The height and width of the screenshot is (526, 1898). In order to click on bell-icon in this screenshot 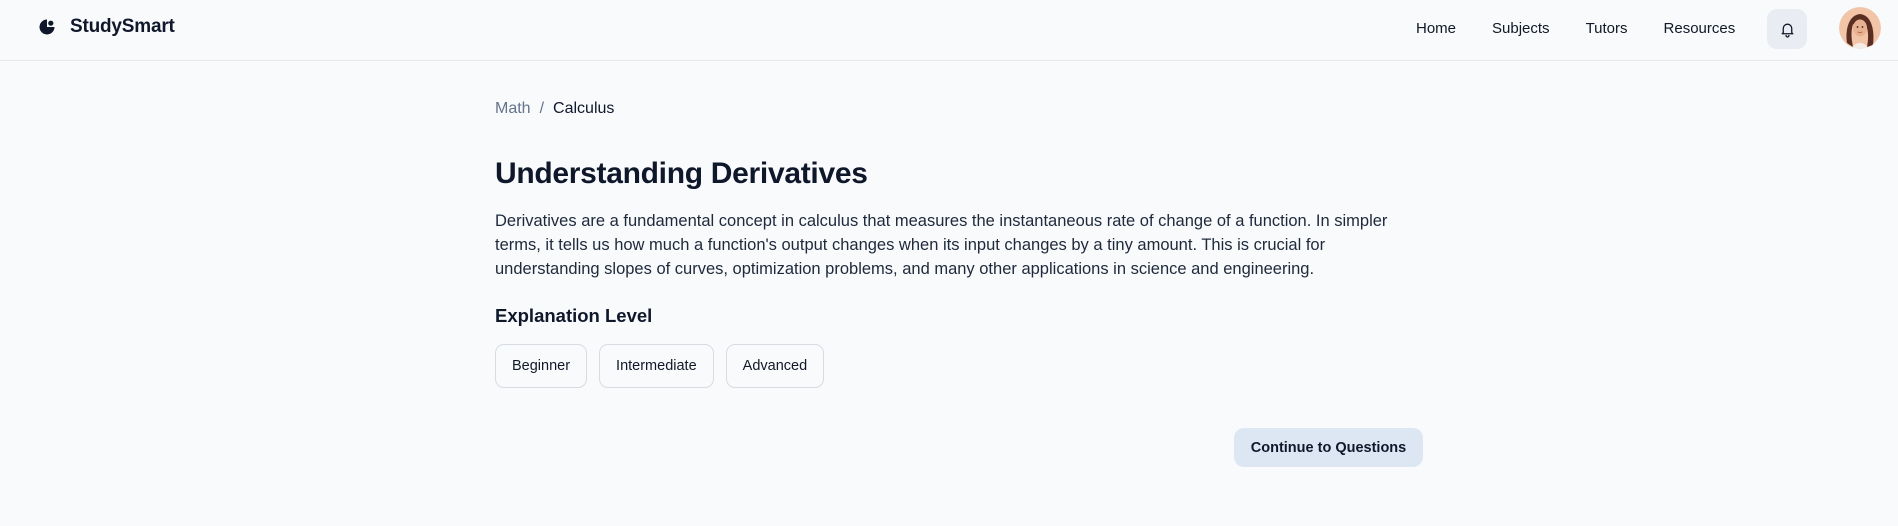, I will do `click(1787, 30)`.